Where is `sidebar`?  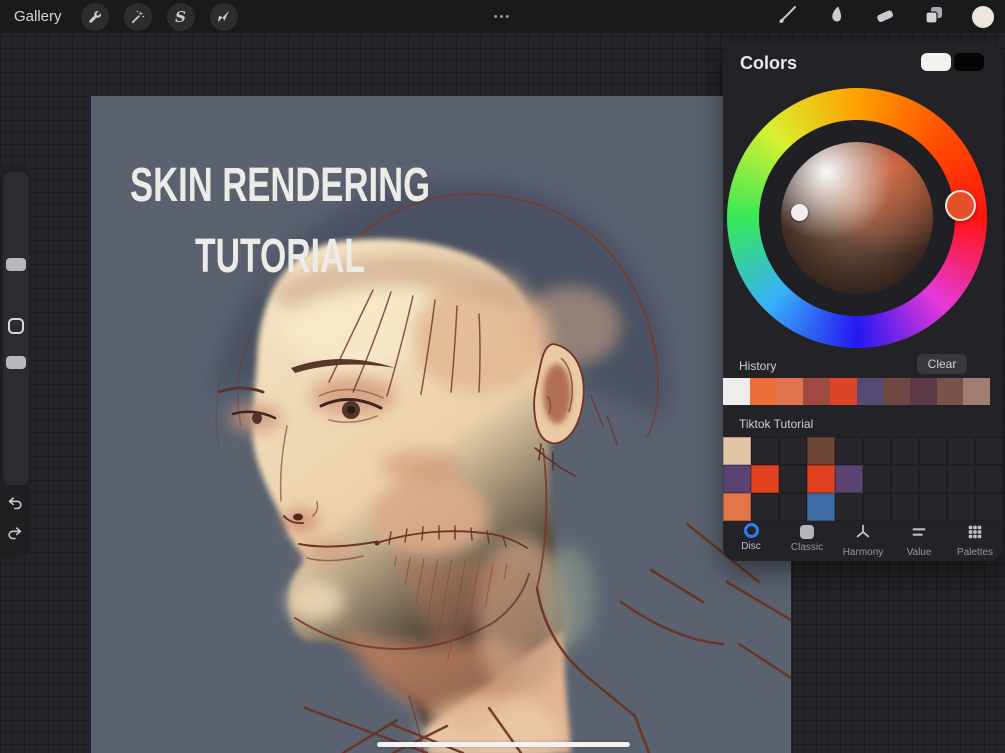 sidebar is located at coordinates (15, 361).